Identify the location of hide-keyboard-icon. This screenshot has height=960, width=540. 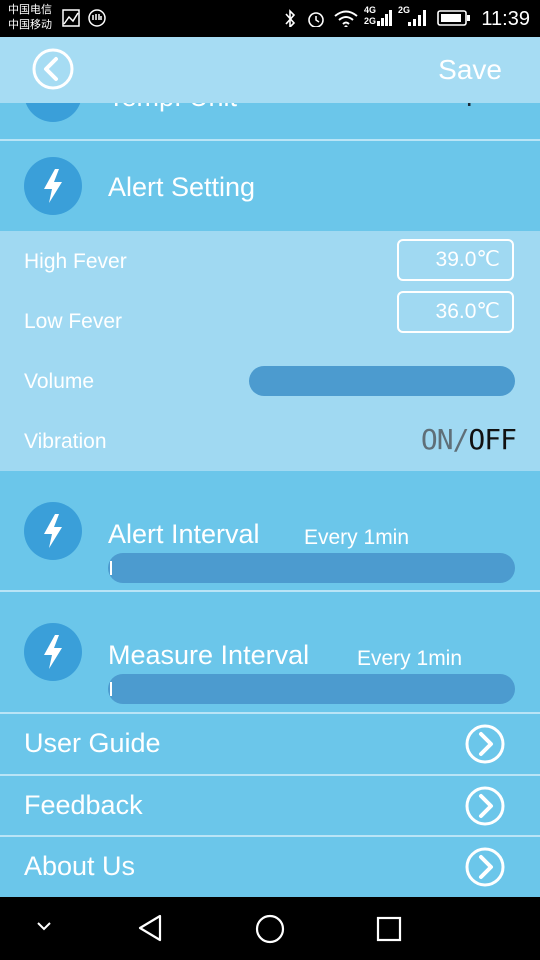
(44, 926).